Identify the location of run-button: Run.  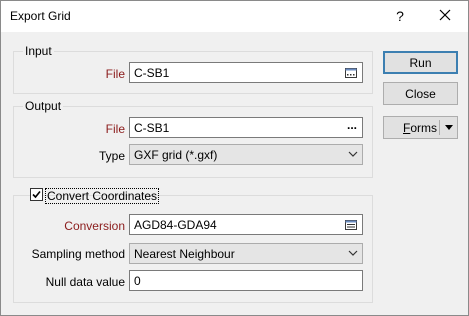
(420, 62).